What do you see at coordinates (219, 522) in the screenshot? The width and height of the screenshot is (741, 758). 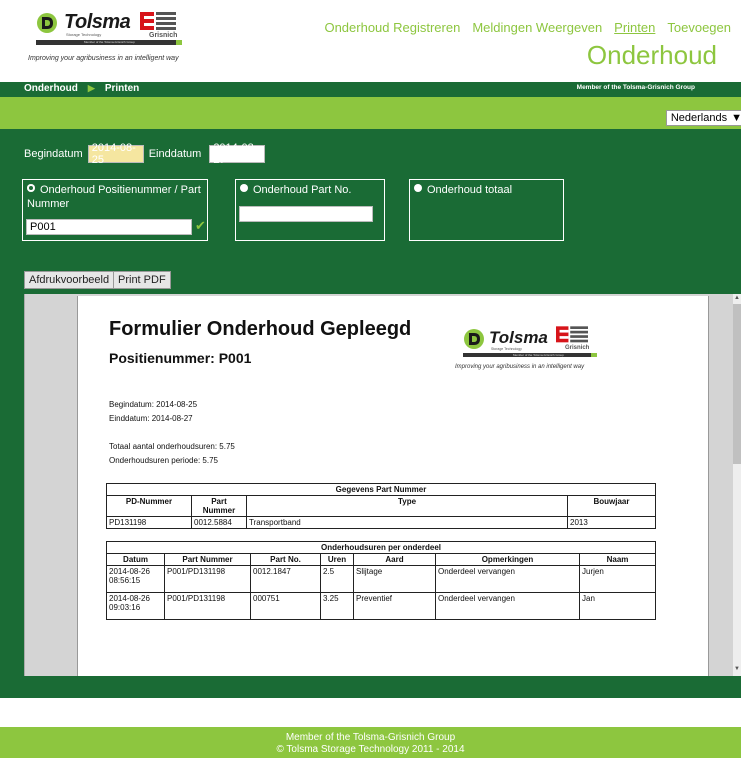 I see `table-cell: 0012.5884` at bounding box center [219, 522].